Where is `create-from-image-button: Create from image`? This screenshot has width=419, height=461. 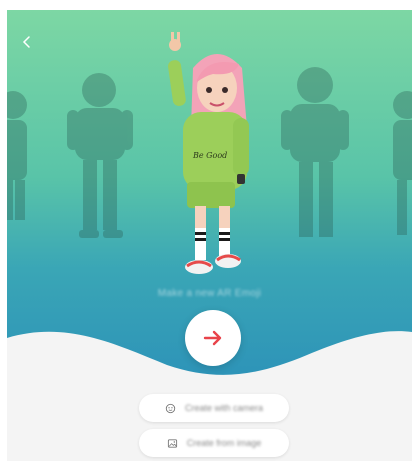 create-from-image-button: Create from image is located at coordinates (214, 443).